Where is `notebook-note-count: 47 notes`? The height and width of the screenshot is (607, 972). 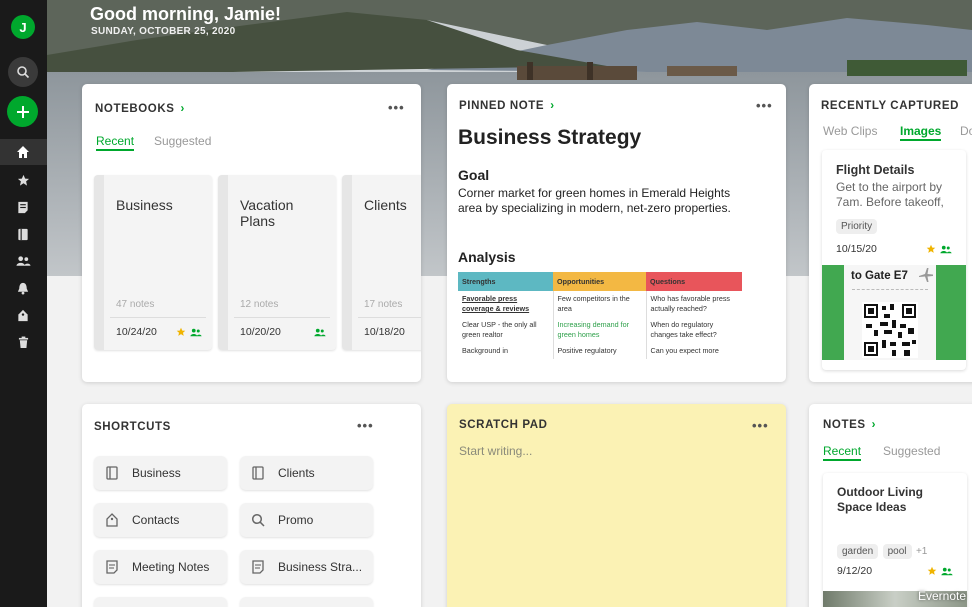 notebook-note-count: 47 notes is located at coordinates (135, 304).